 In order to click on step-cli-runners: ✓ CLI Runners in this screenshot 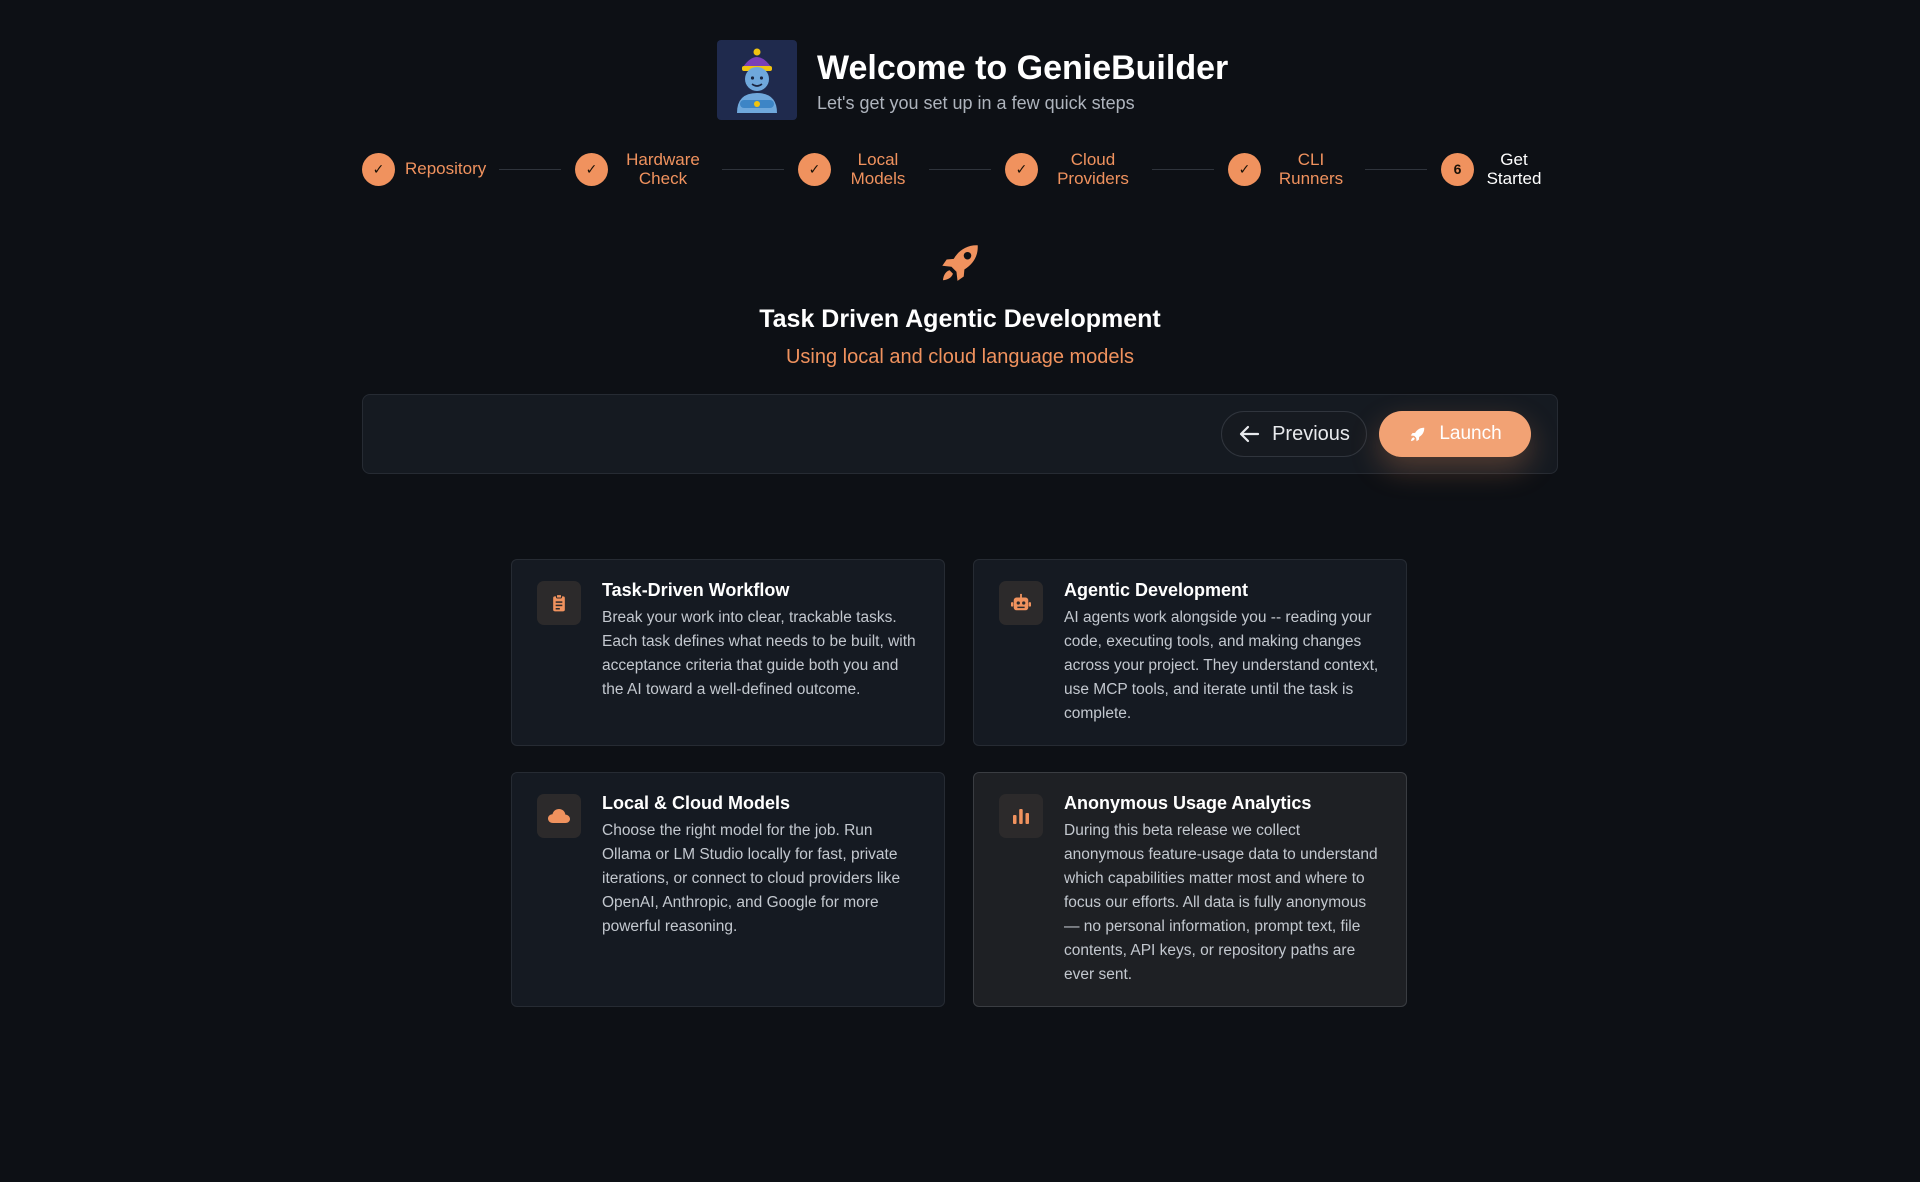, I will do `click(1289, 169)`.